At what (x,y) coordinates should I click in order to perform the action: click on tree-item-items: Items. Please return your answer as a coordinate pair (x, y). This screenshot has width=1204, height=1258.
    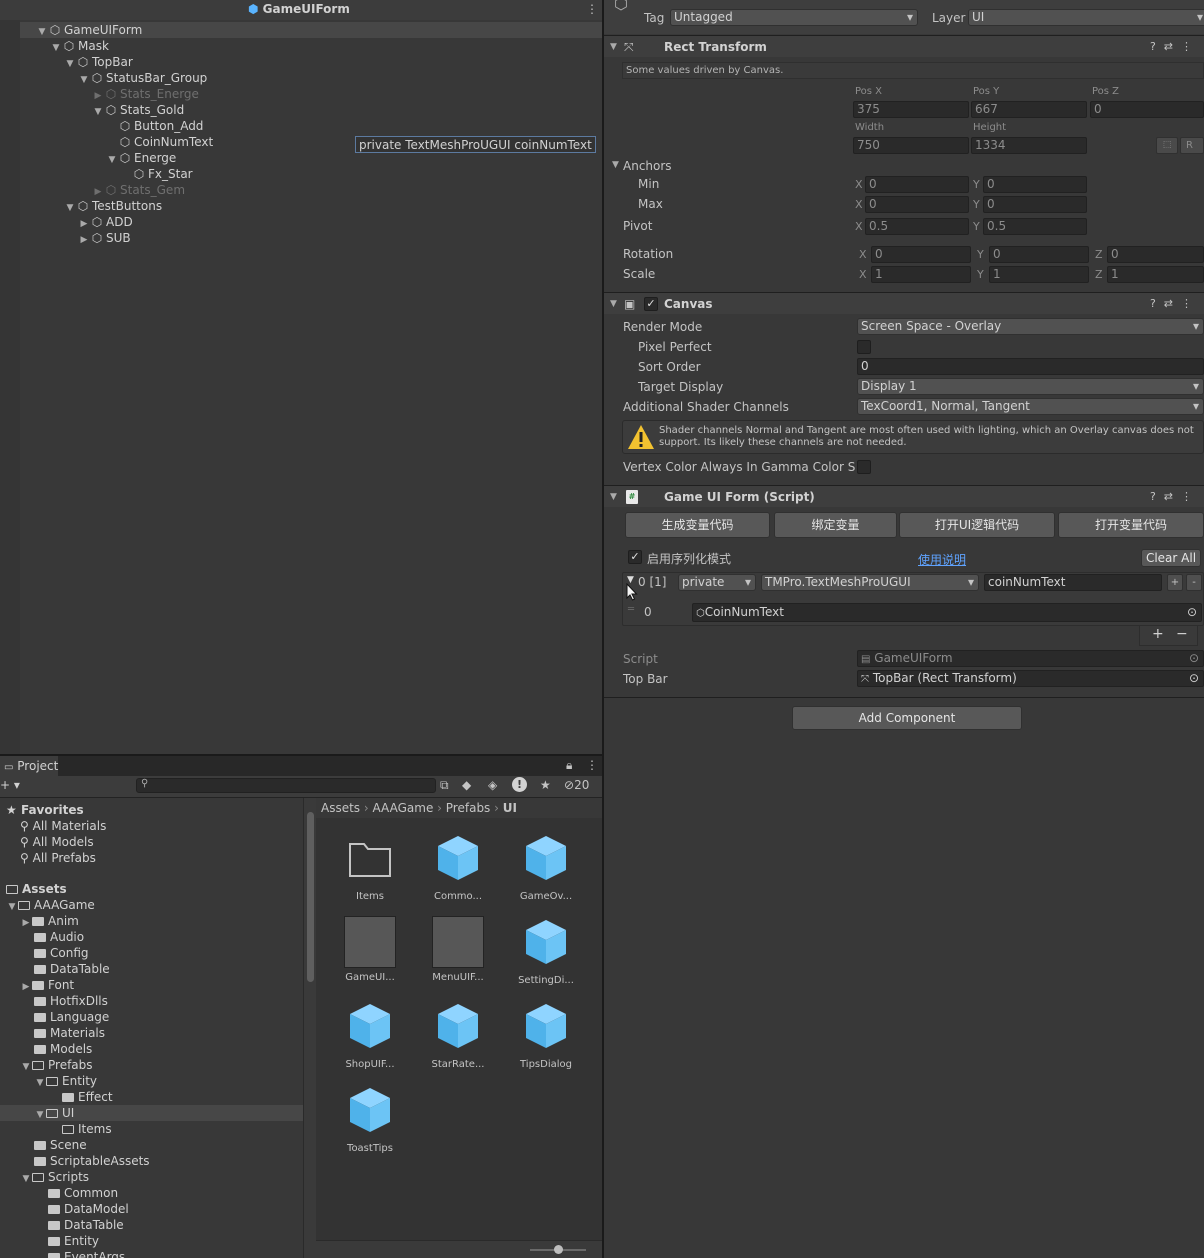
    Looking at the image, I should click on (56, 1129).